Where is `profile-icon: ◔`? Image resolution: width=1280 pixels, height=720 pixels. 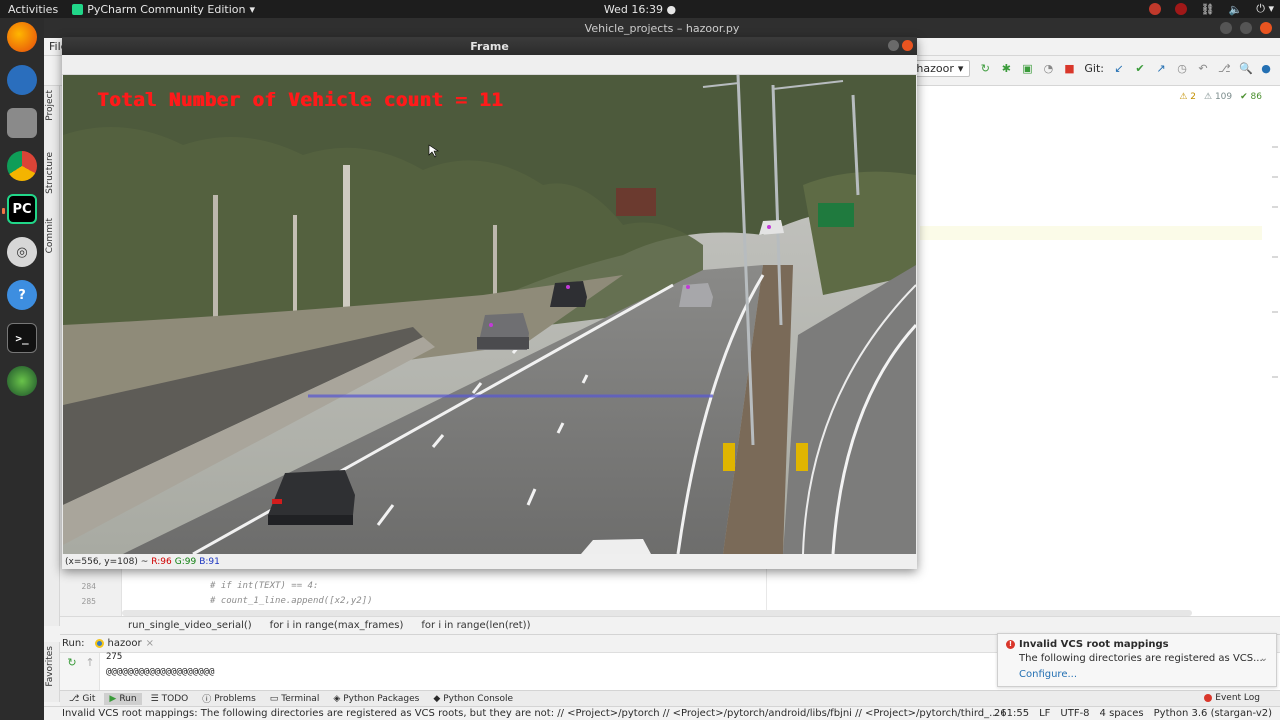 profile-icon: ◔ is located at coordinates (1048, 68).